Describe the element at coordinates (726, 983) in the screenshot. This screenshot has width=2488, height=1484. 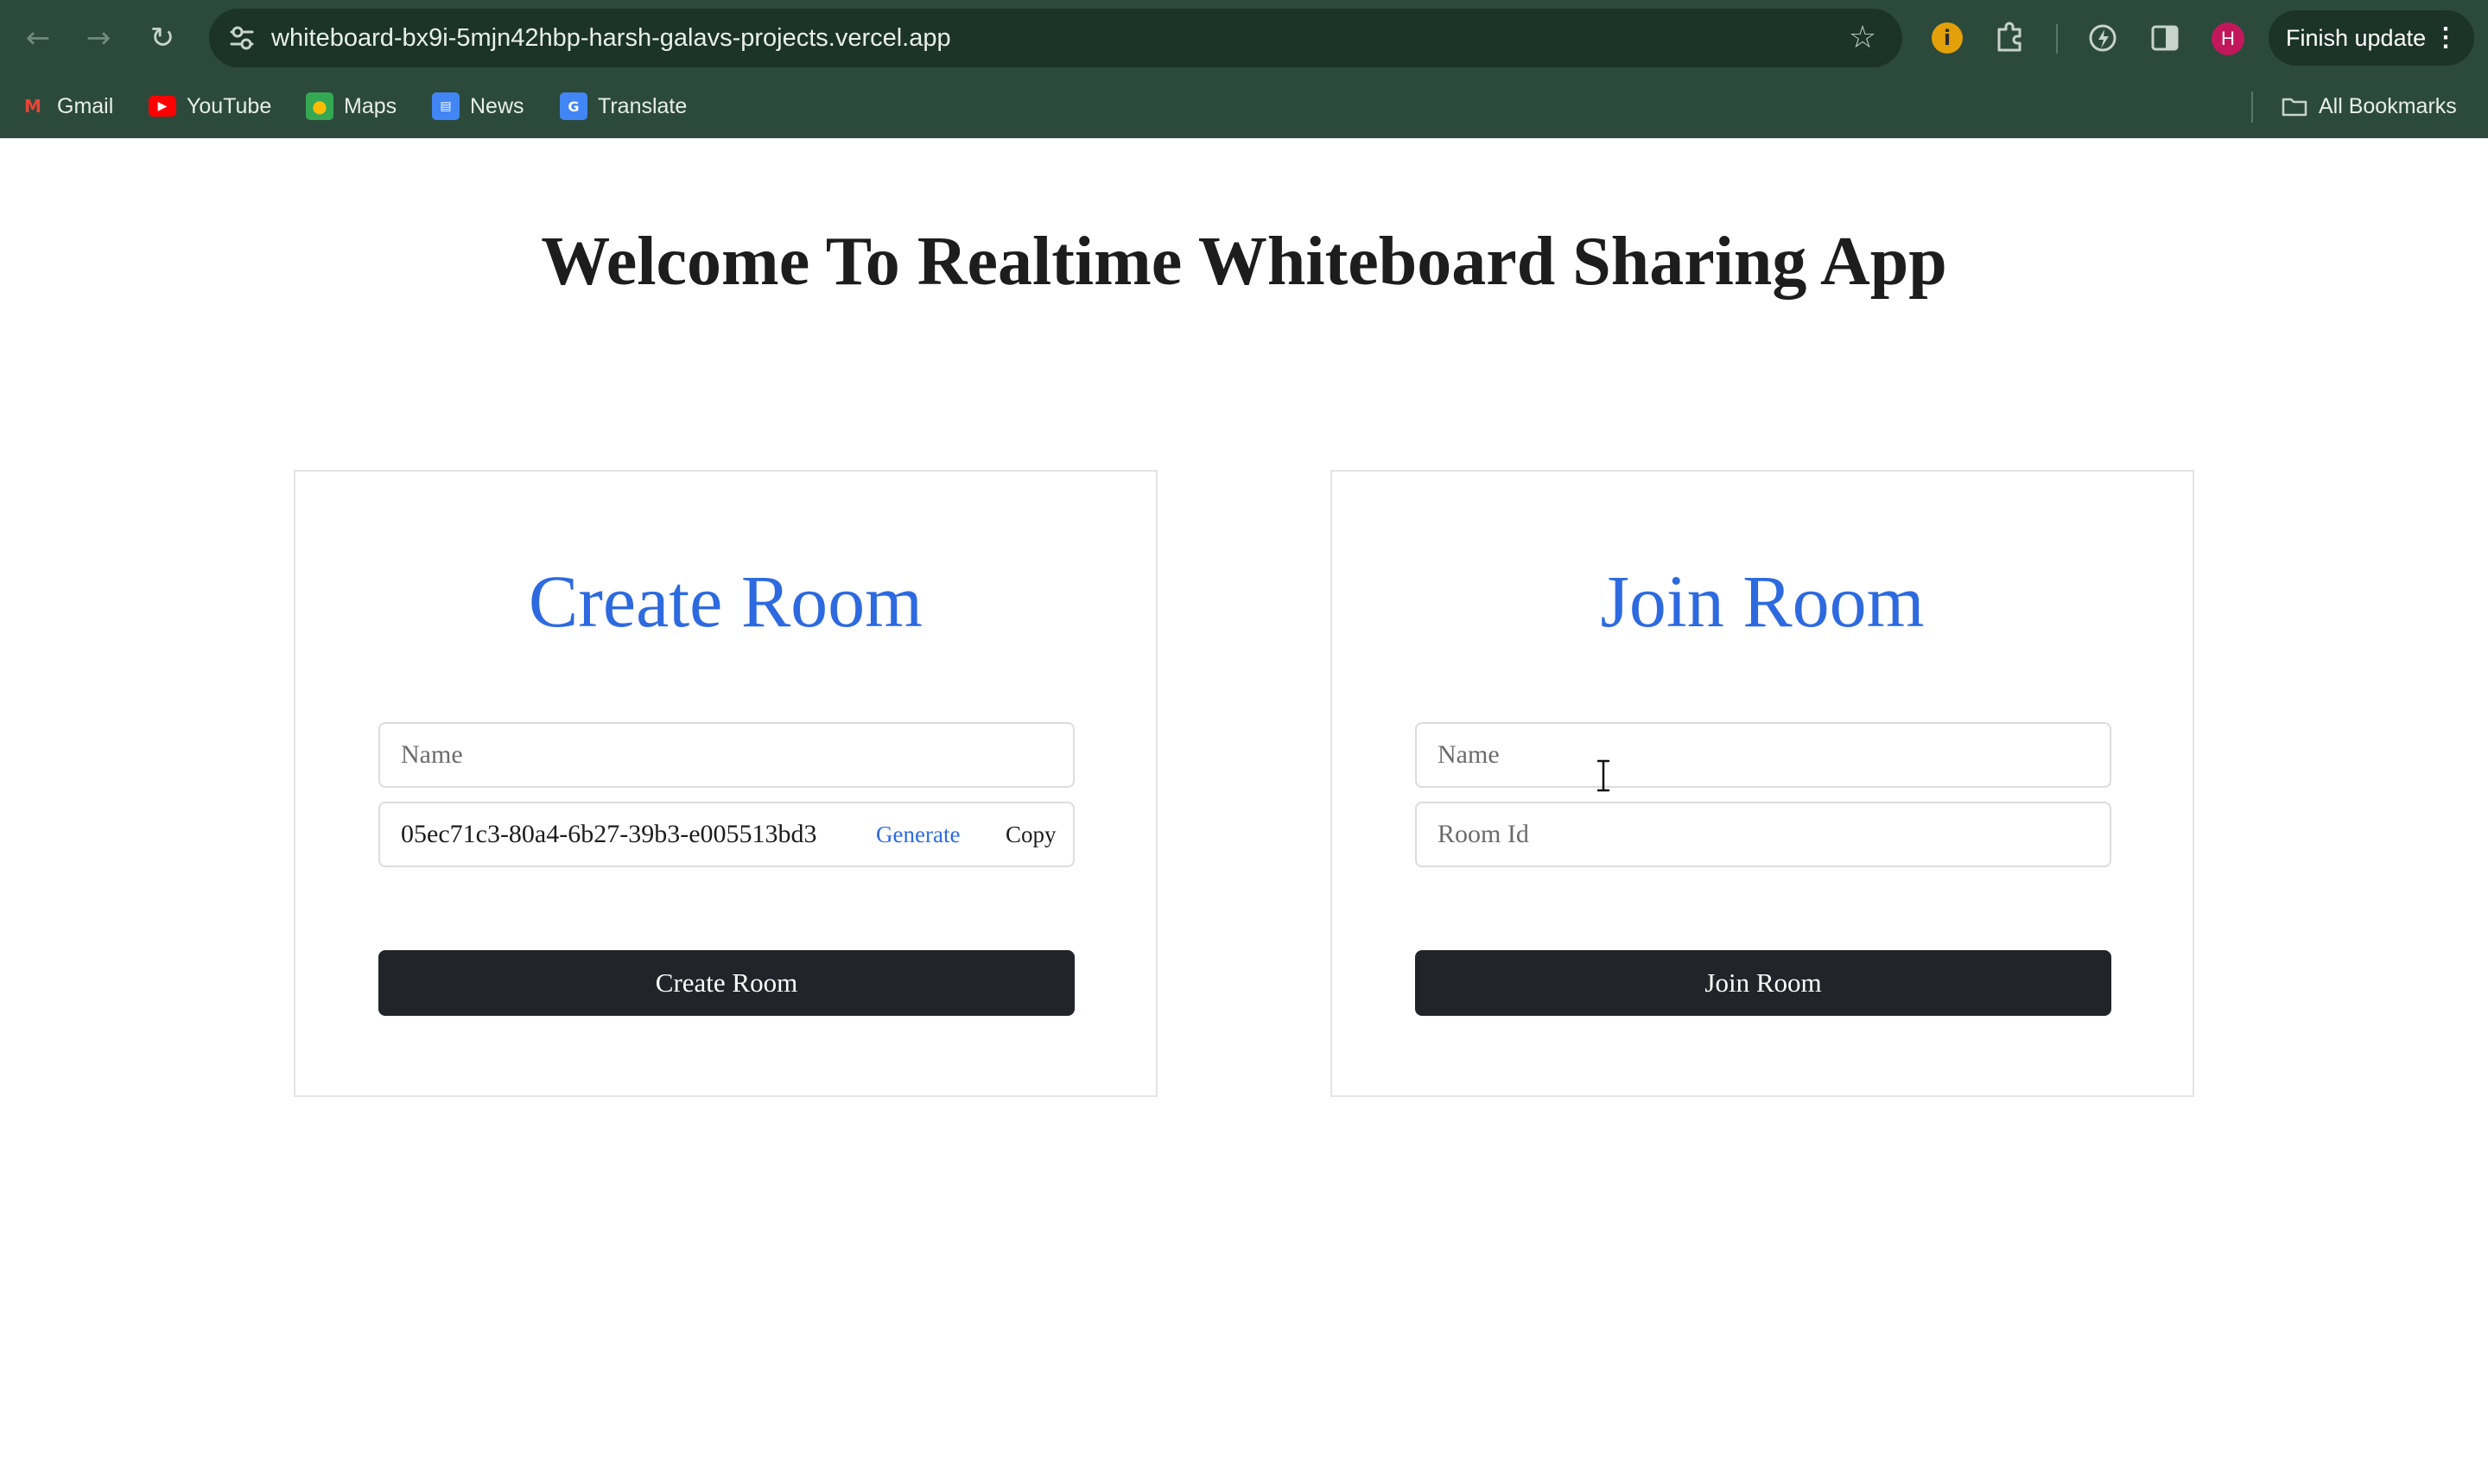
I see `create-room-button: Create Room` at that location.